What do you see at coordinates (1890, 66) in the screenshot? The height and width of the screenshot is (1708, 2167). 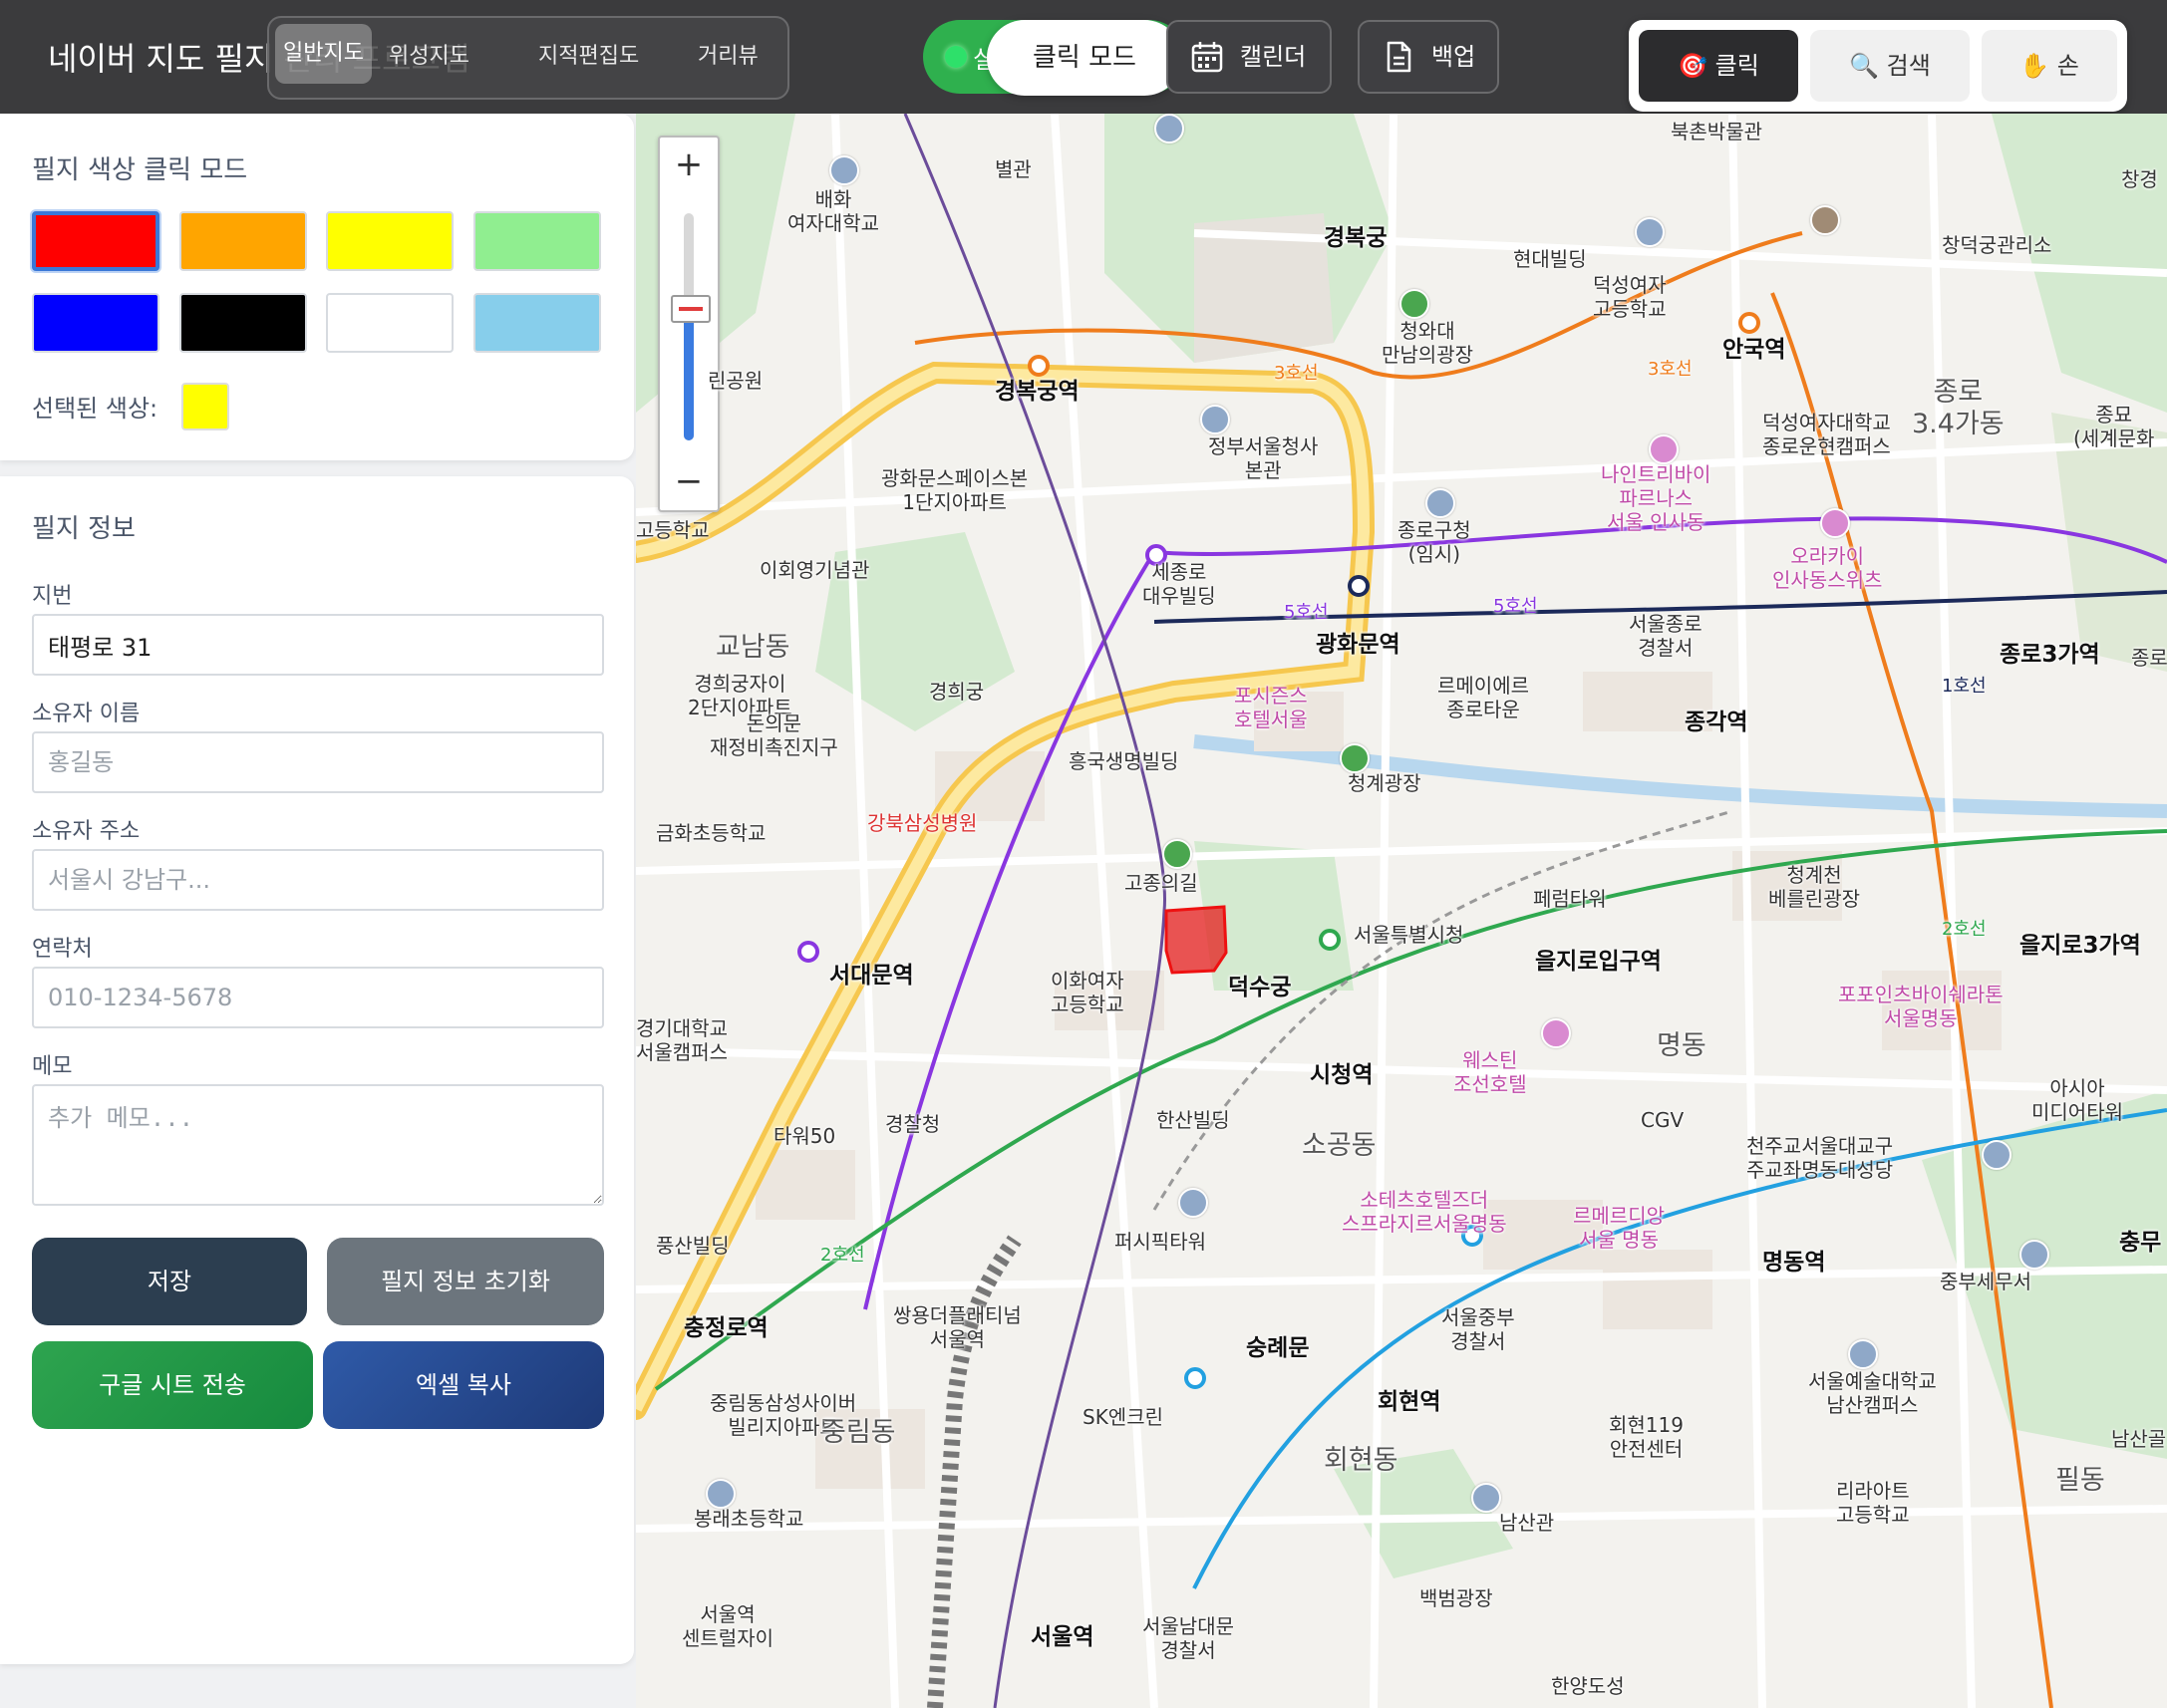 I see `search-tool-button: 🔍 검색` at bounding box center [1890, 66].